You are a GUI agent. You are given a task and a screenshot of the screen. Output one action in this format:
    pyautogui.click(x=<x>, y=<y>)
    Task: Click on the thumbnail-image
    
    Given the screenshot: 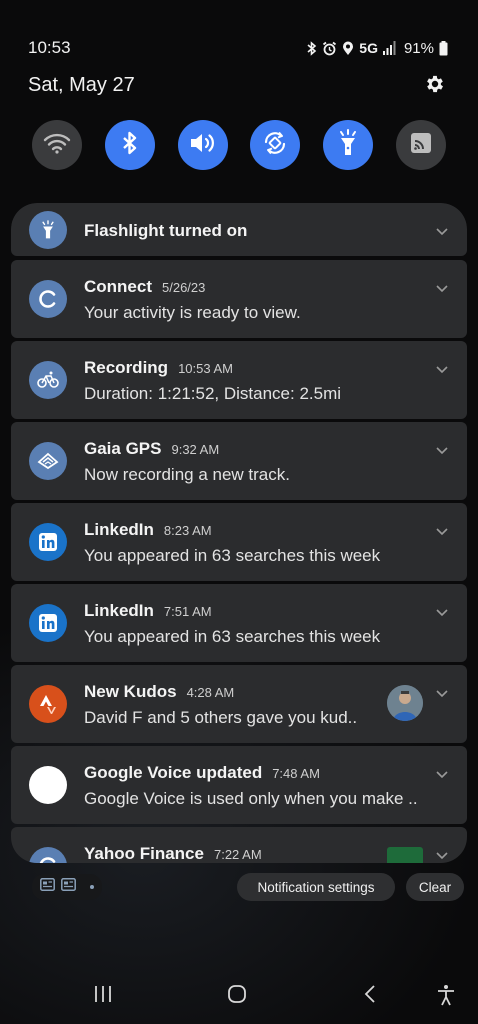 What is the action you would take?
    pyautogui.click(x=405, y=855)
    